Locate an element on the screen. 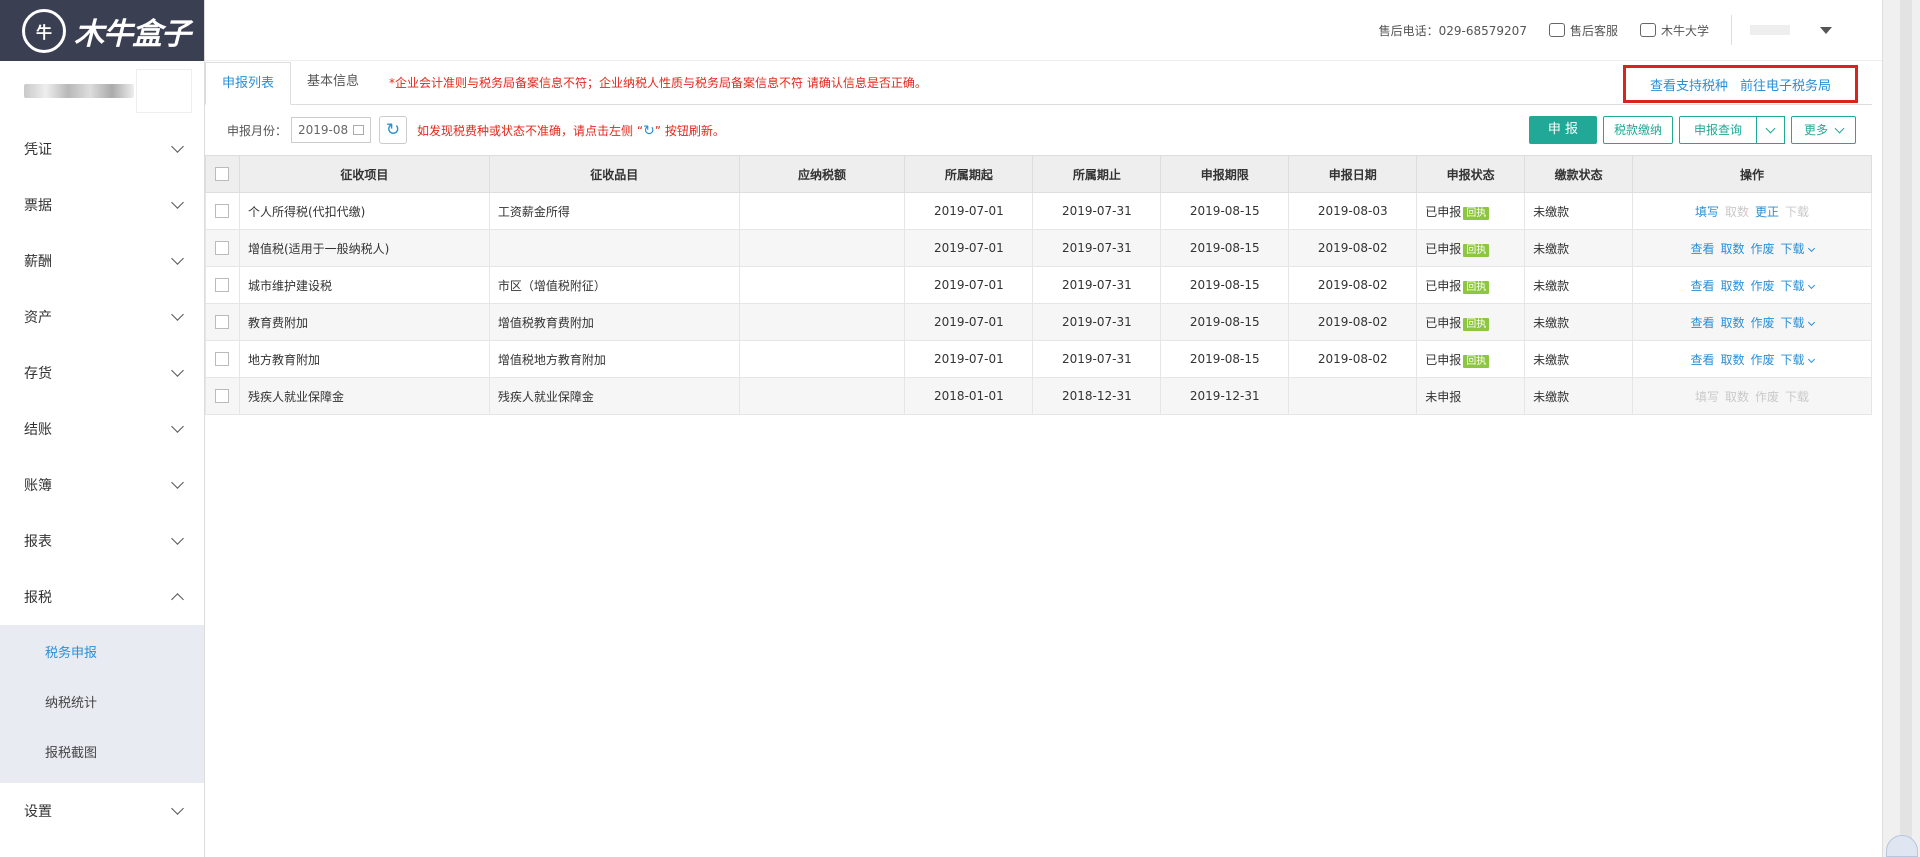 The width and height of the screenshot is (1920, 857). submenu-item-2: 报税截图 is located at coordinates (102, 754).